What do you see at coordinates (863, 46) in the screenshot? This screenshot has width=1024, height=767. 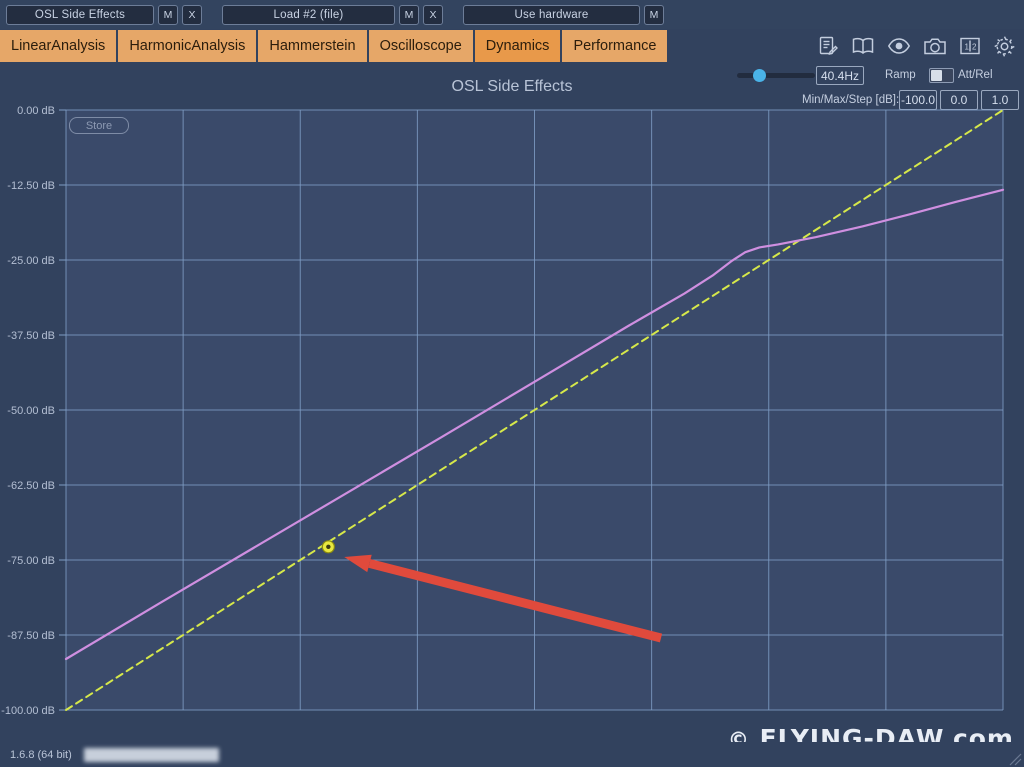 I see `book-icon` at bounding box center [863, 46].